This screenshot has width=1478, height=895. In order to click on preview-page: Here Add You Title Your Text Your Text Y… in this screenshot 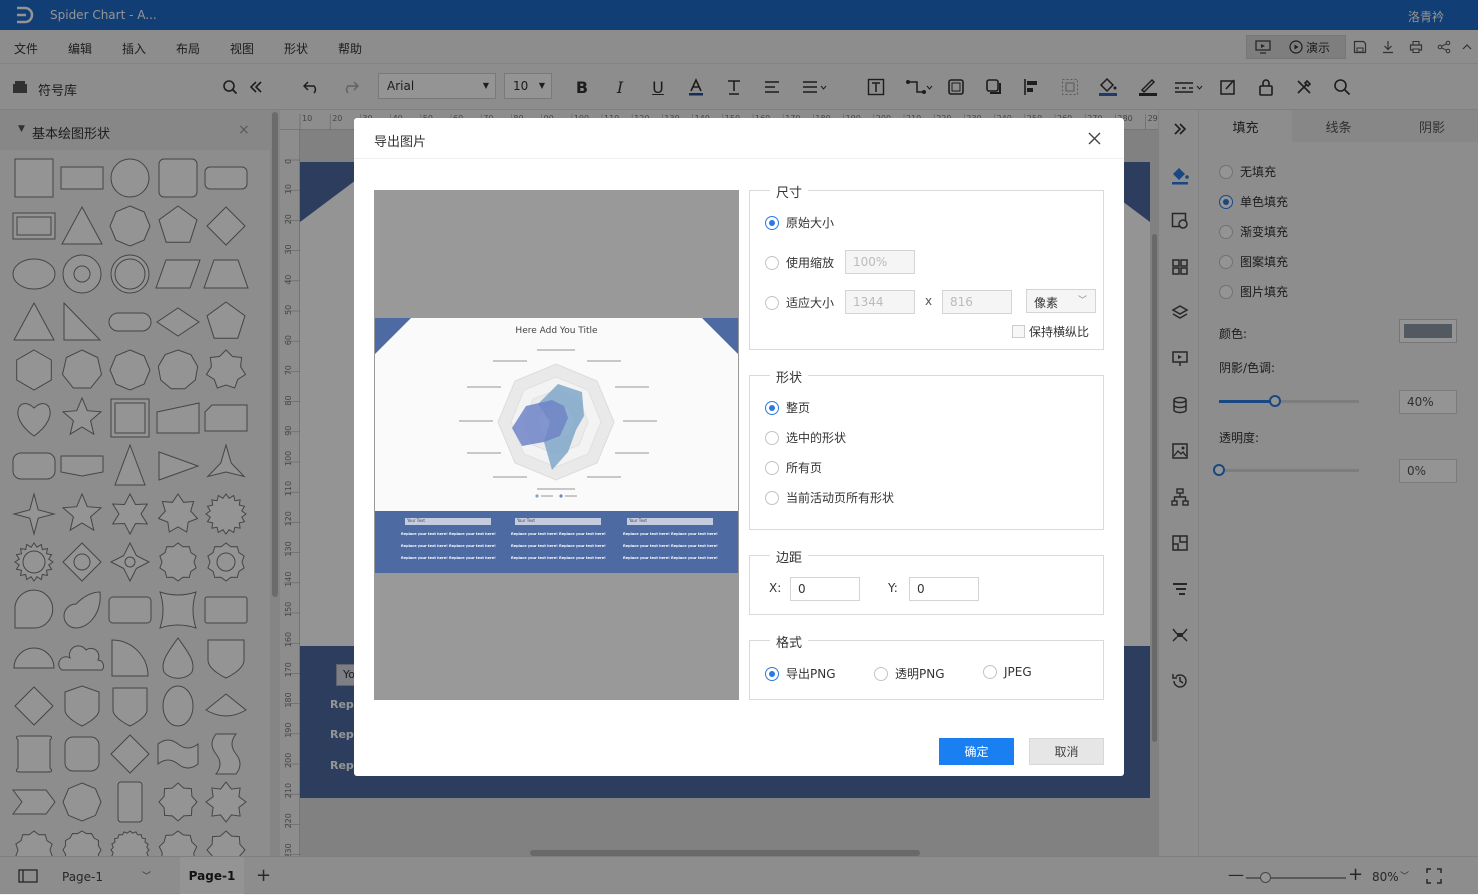, I will do `click(556, 445)`.